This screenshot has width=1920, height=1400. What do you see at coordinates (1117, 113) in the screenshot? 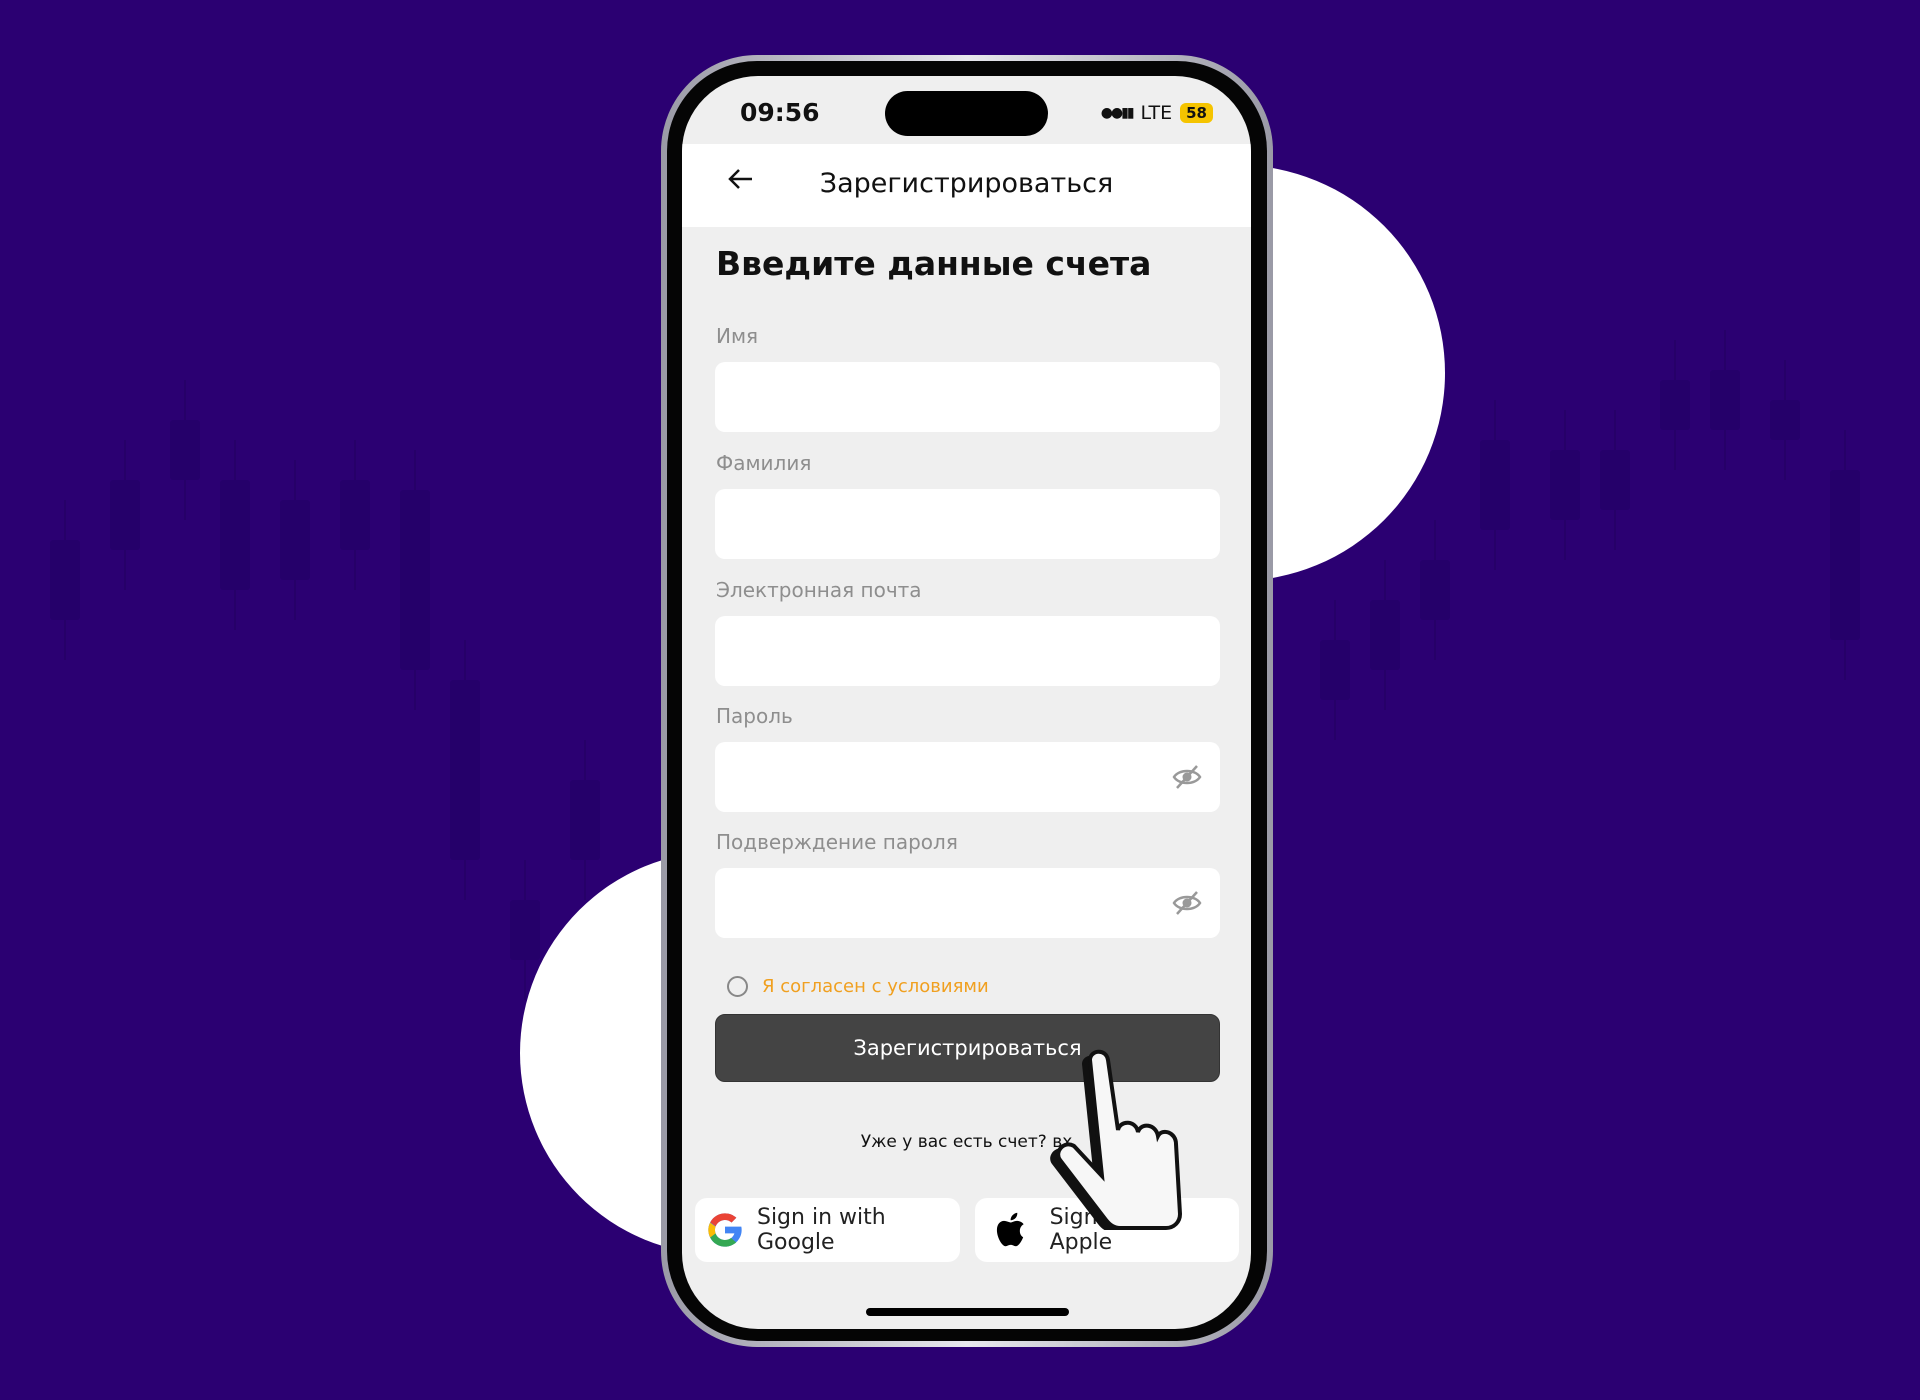
I see `signal-icon: ●●▮▮` at bounding box center [1117, 113].